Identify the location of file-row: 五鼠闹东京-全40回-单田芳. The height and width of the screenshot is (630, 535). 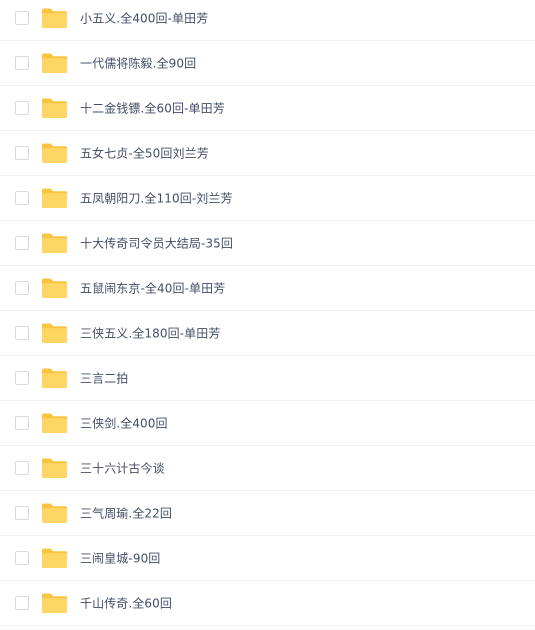
(267, 288).